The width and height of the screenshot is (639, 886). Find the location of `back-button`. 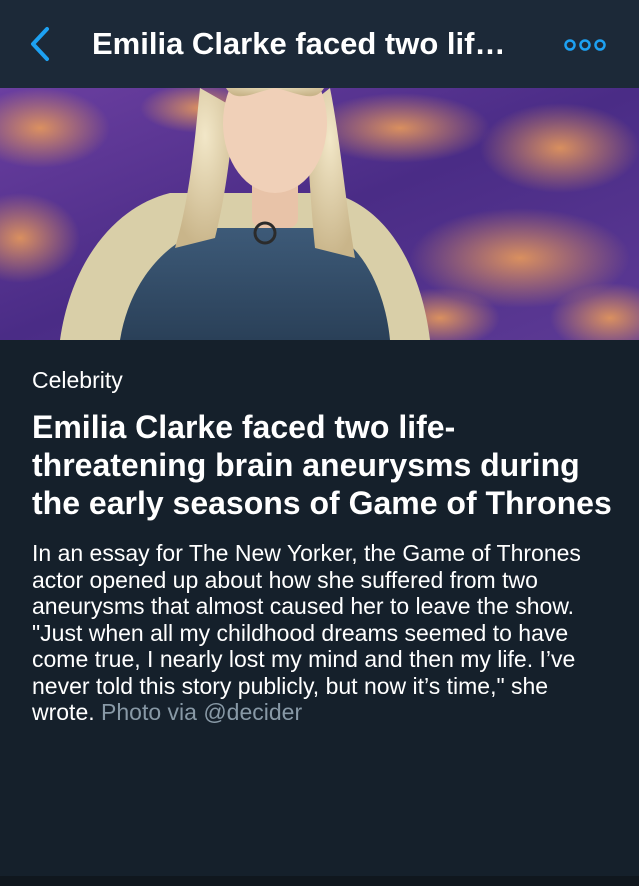

back-button is located at coordinates (40, 44).